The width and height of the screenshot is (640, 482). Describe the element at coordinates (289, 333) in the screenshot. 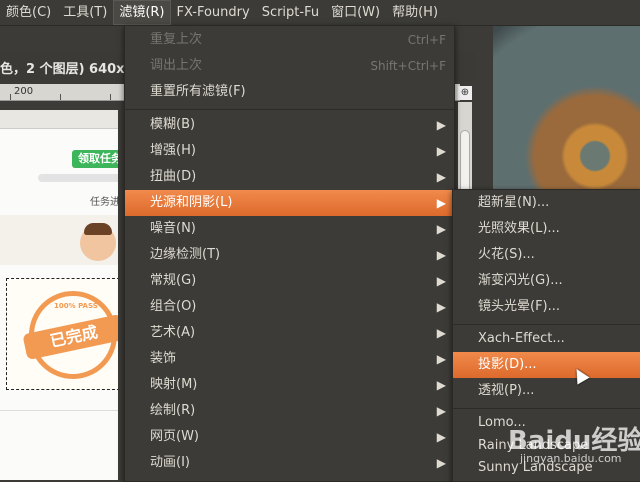

I see `menu-item-artistic: 艺术(A) ▶` at that location.